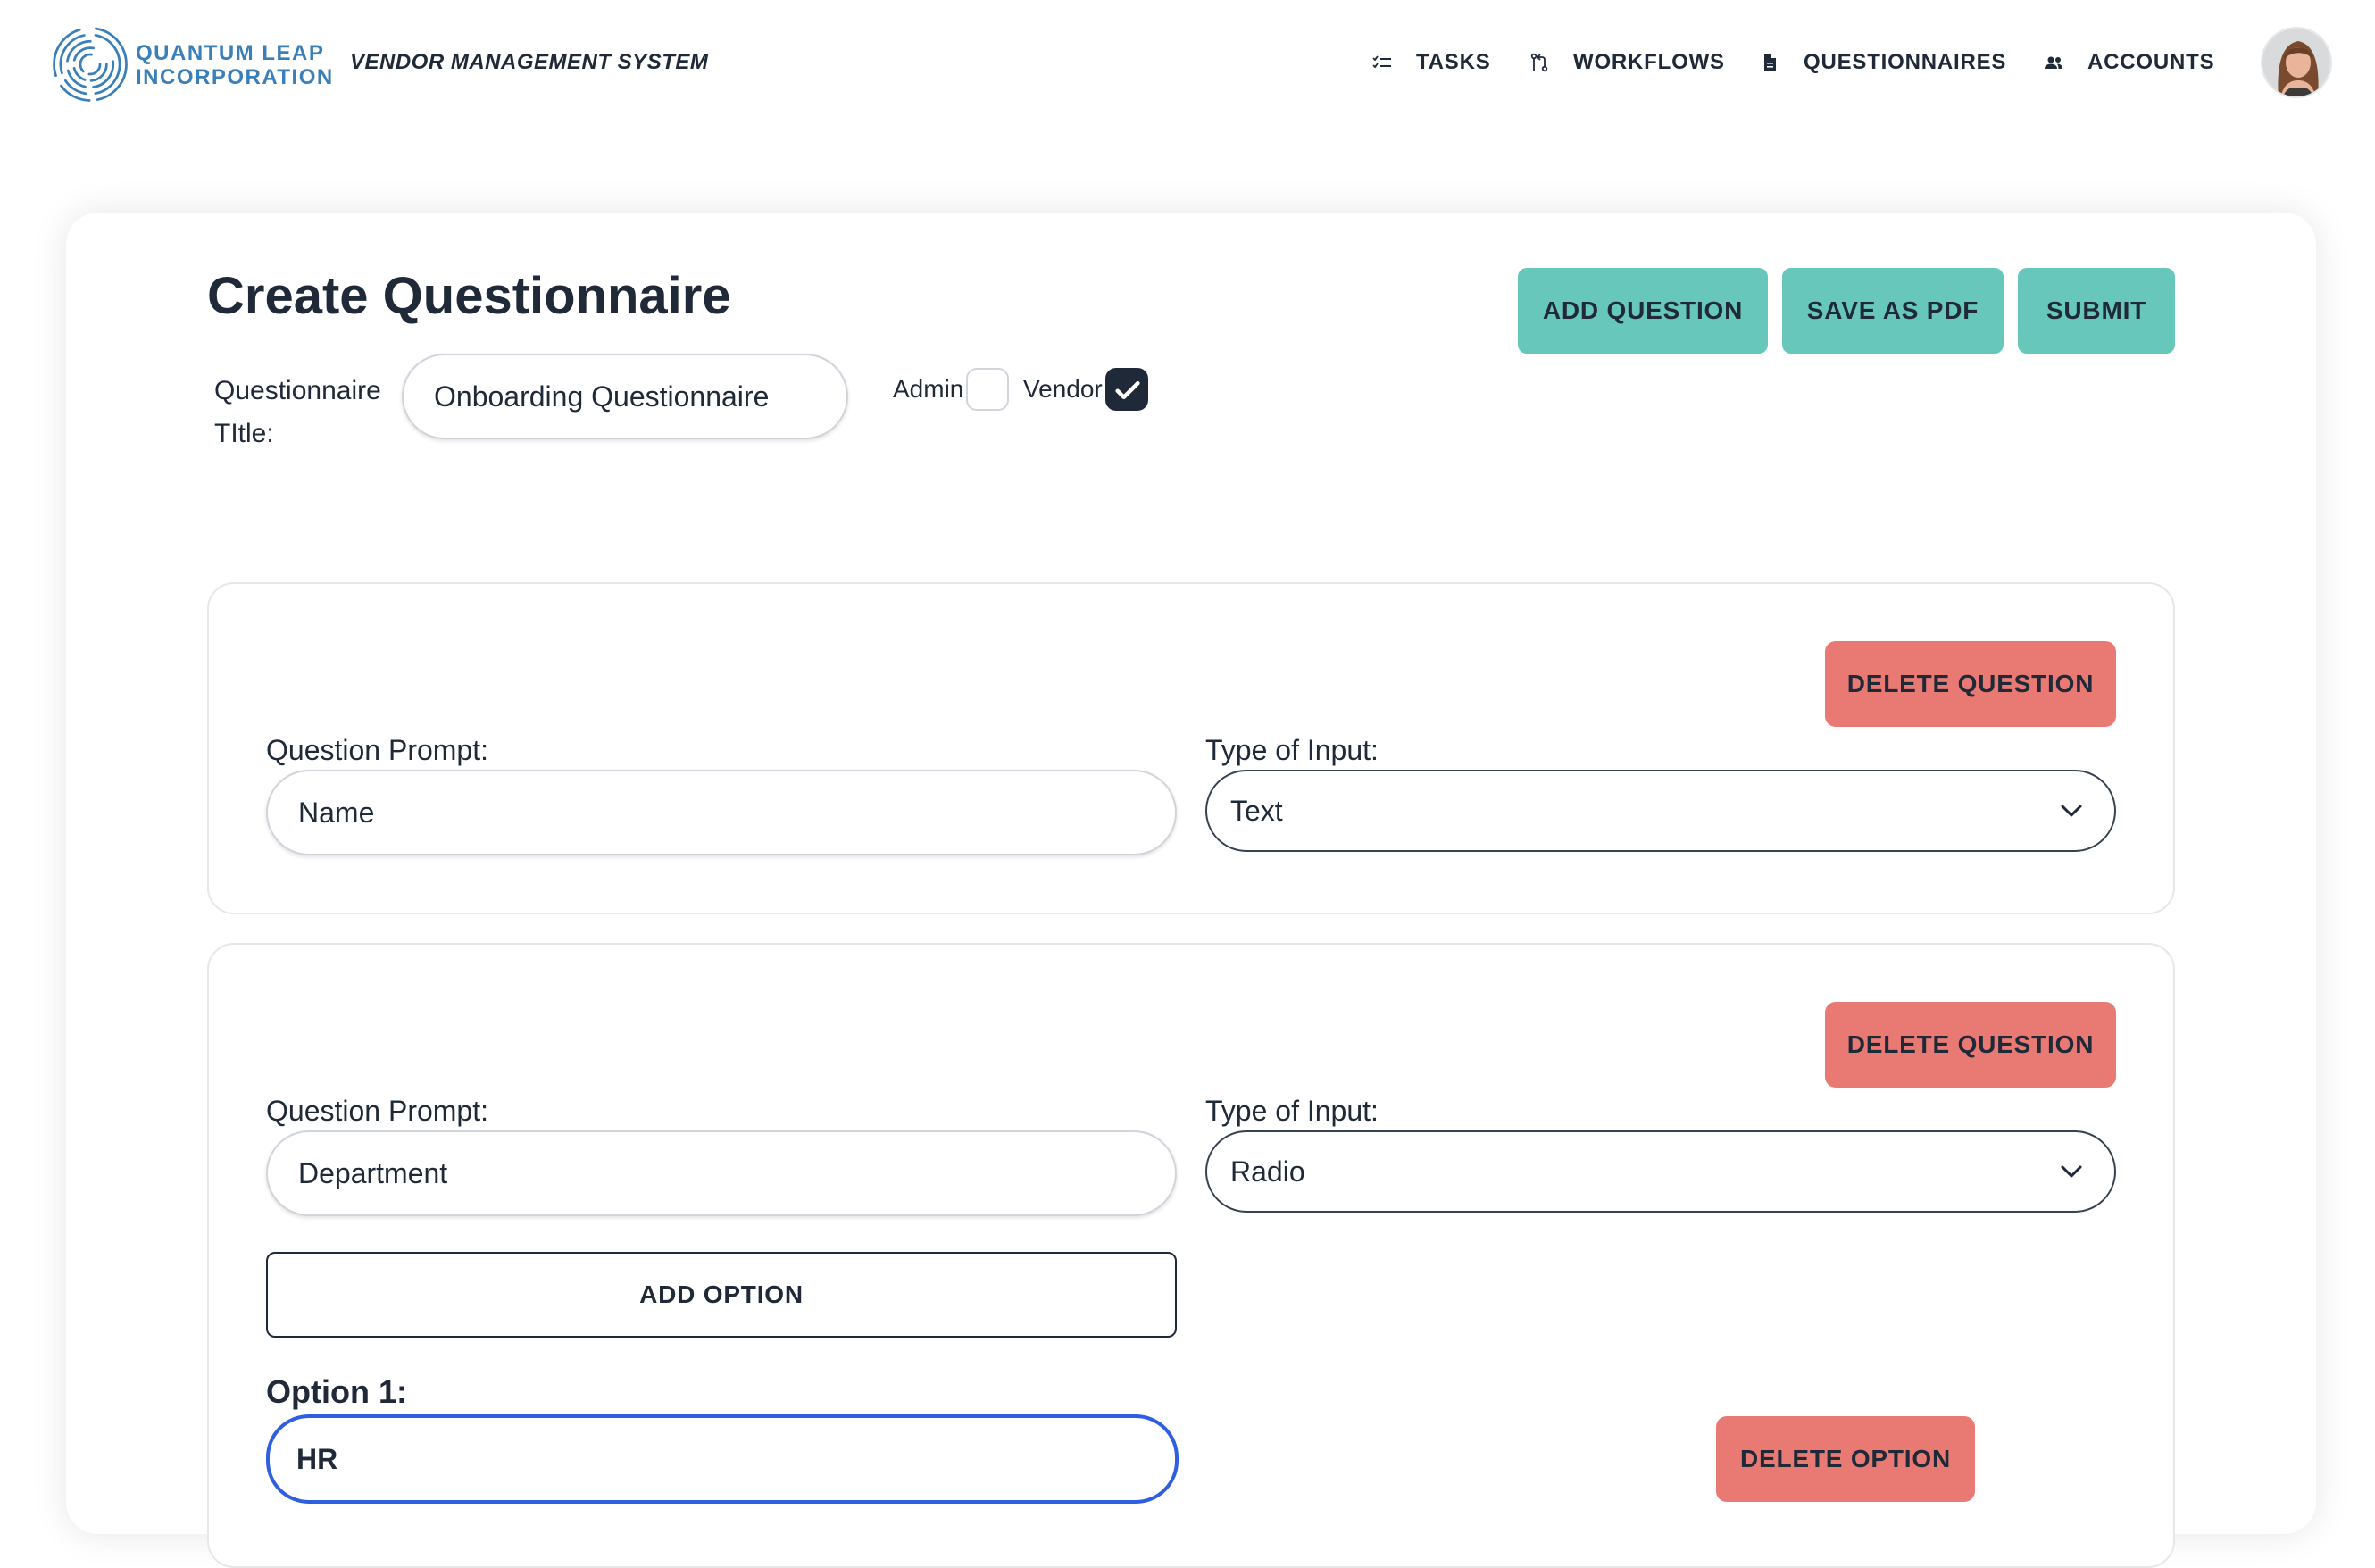  I want to click on type-of-input-value-2: Radio, so click(1268, 1171).